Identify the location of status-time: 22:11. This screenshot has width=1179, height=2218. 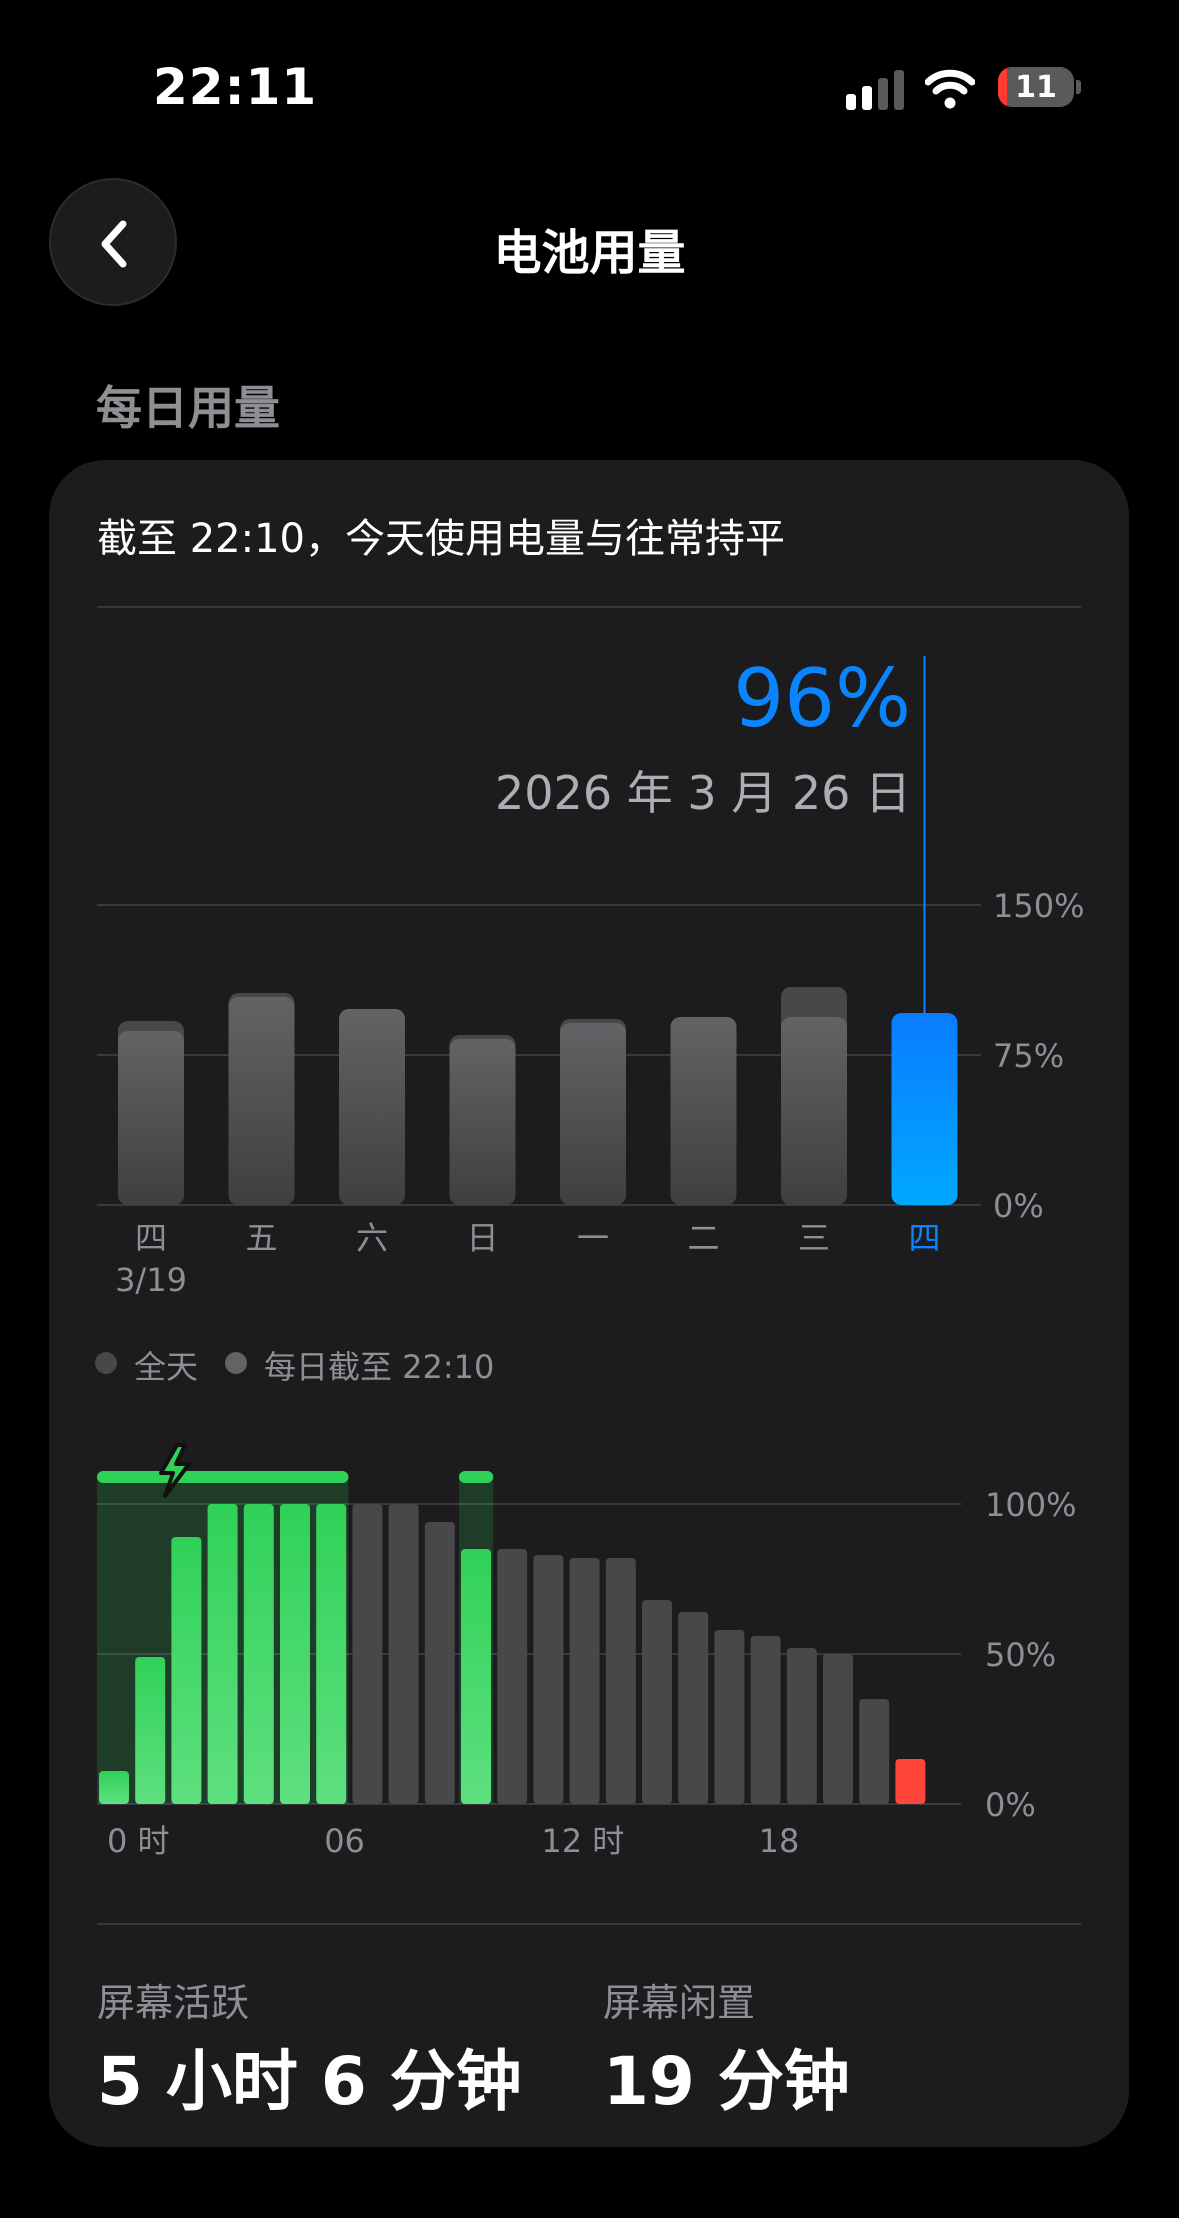
(235, 87).